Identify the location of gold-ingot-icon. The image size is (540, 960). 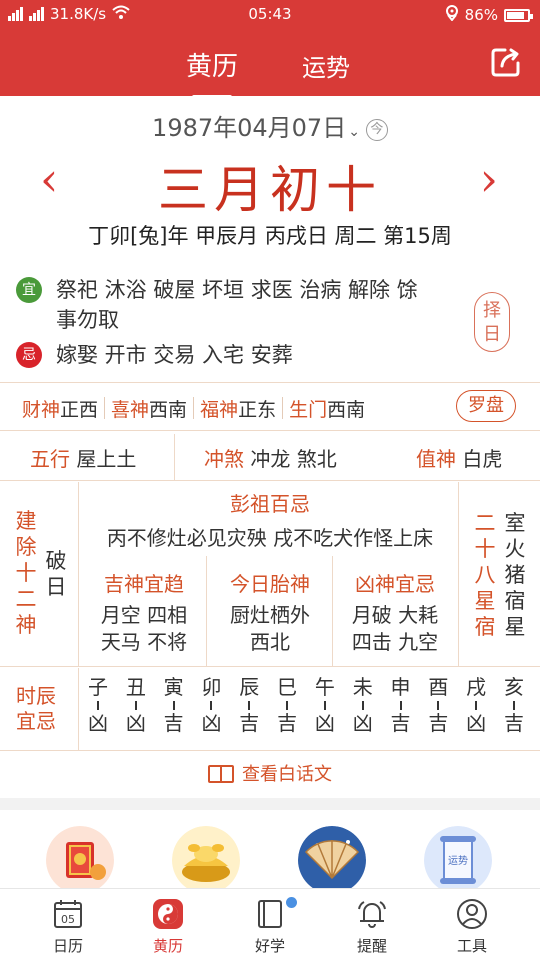
(206, 857).